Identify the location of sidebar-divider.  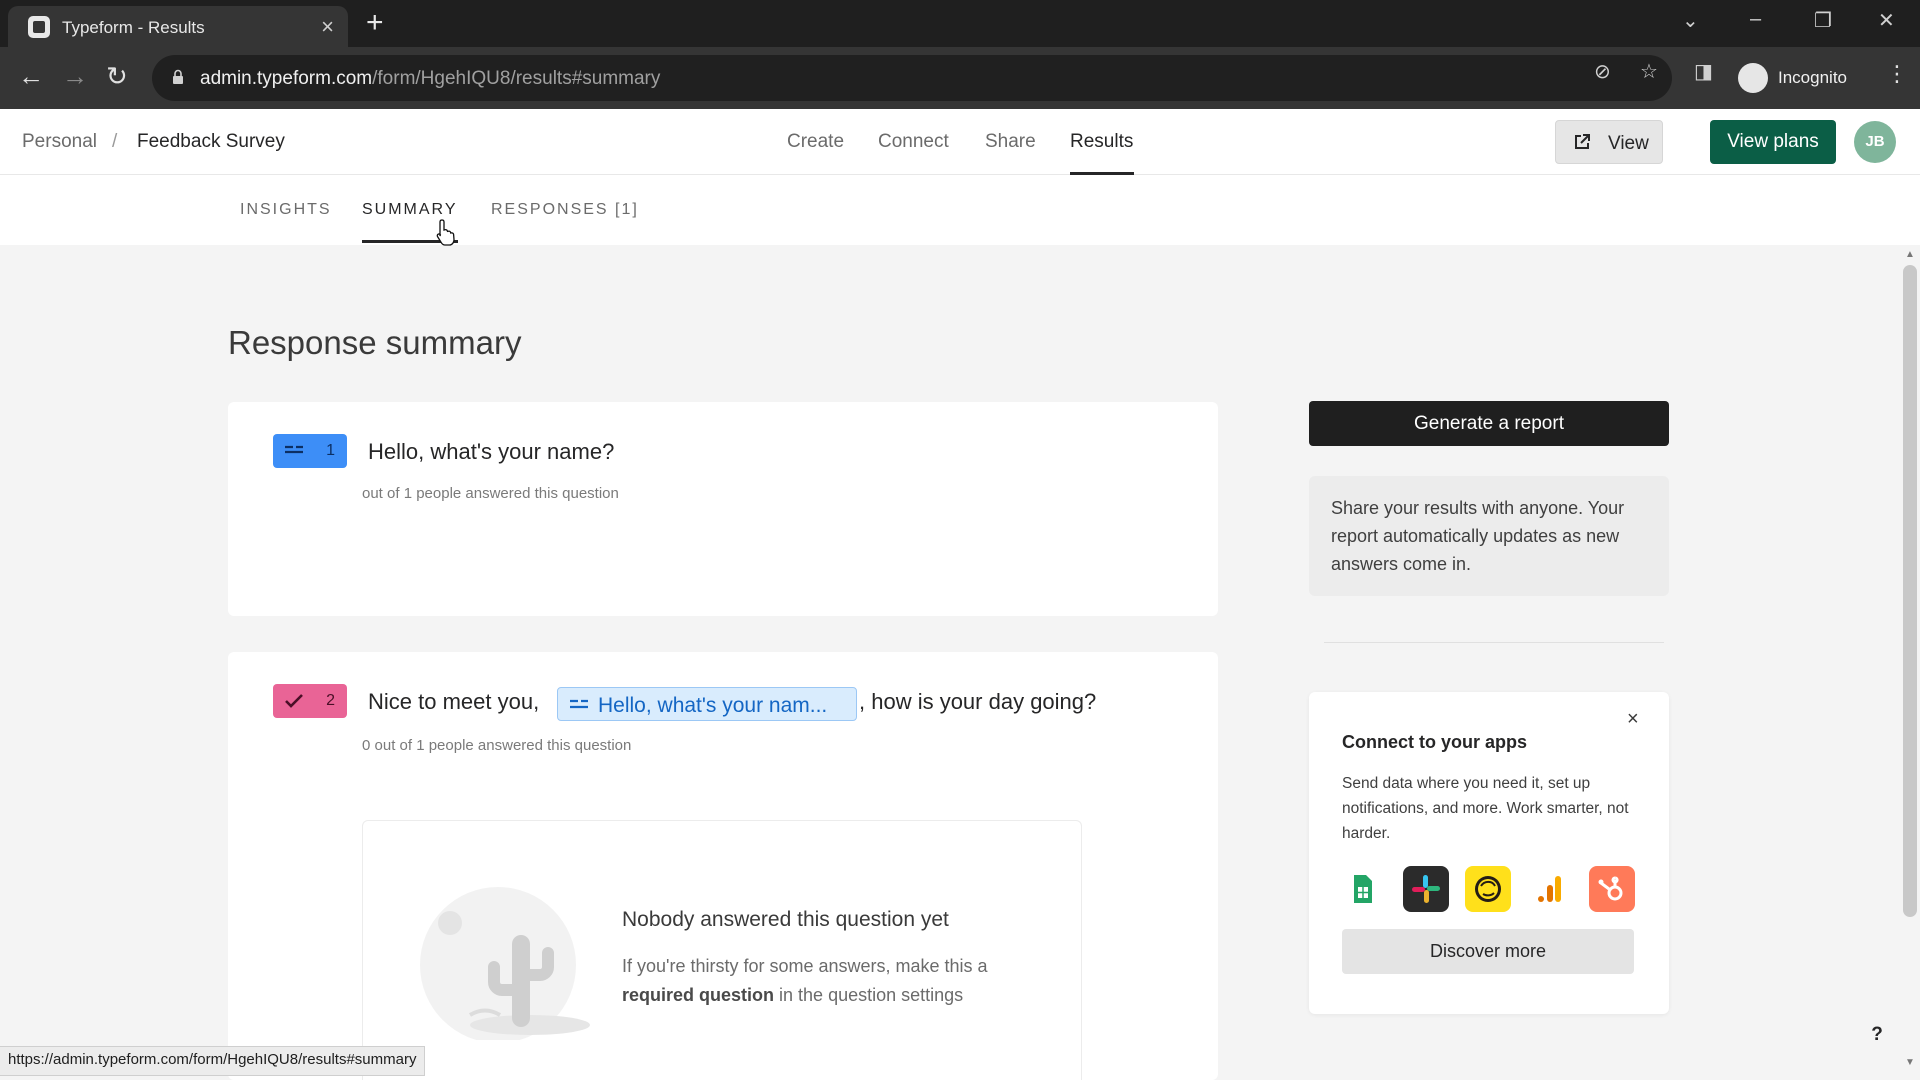
(1494, 642).